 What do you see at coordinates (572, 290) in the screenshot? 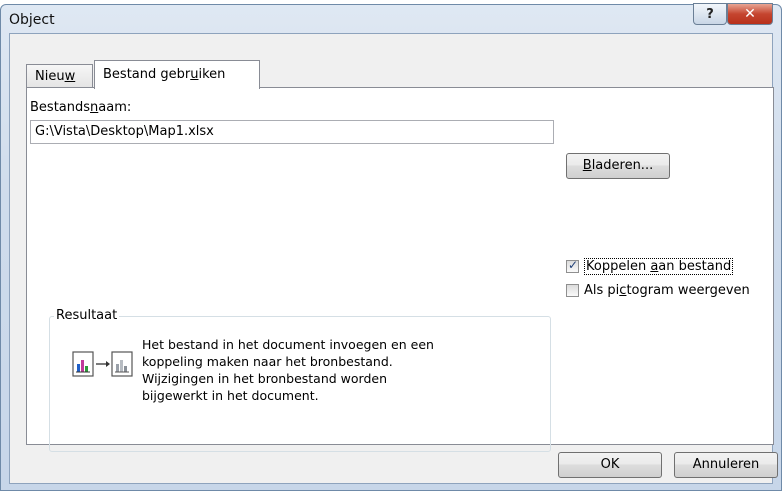
I see `checkbox-unchecked-icon` at bounding box center [572, 290].